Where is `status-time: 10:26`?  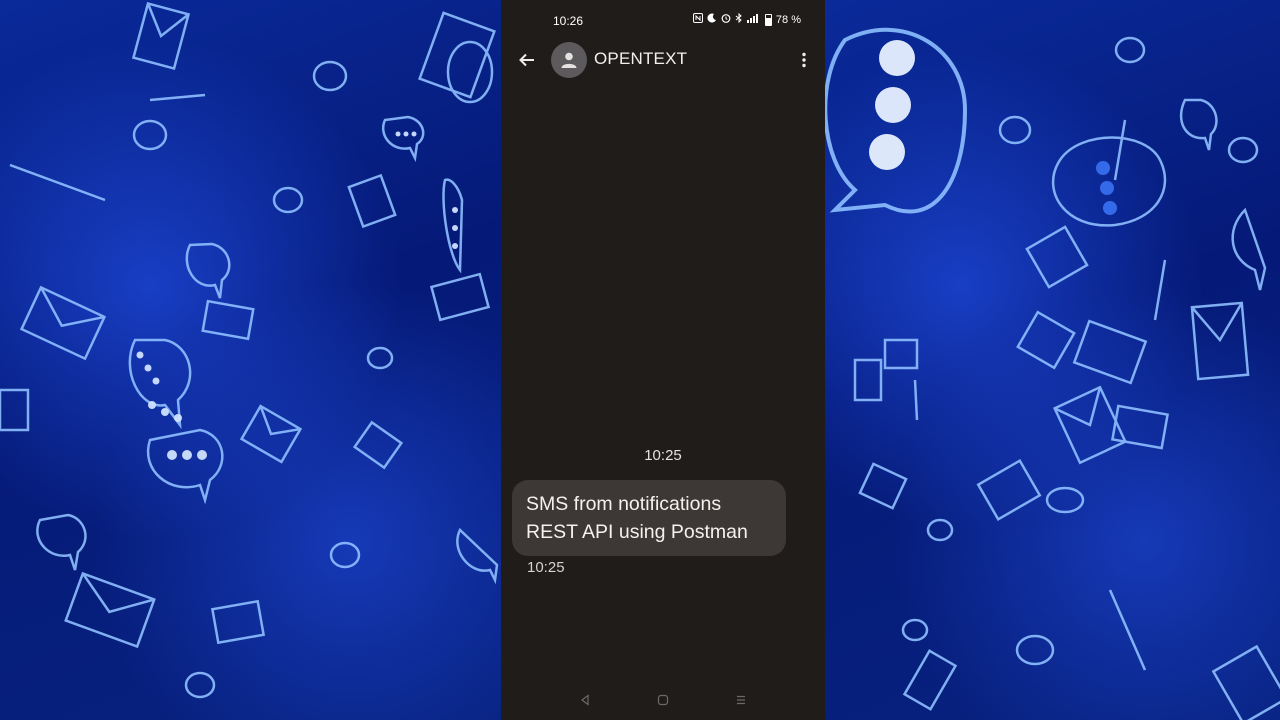 status-time: 10:26 is located at coordinates (568, 21).